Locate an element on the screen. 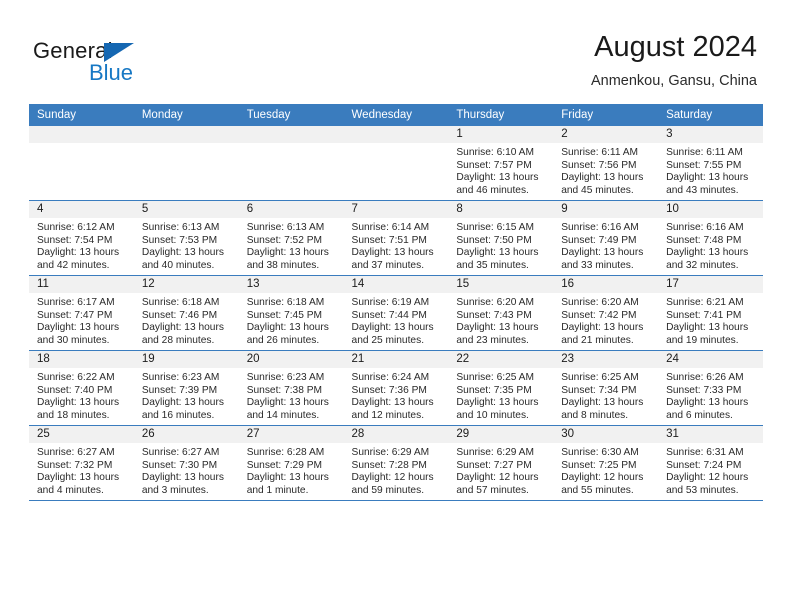 The height and width of the screenshot is (612, 792). day-number: 17 is located at coordinates (710, 284).